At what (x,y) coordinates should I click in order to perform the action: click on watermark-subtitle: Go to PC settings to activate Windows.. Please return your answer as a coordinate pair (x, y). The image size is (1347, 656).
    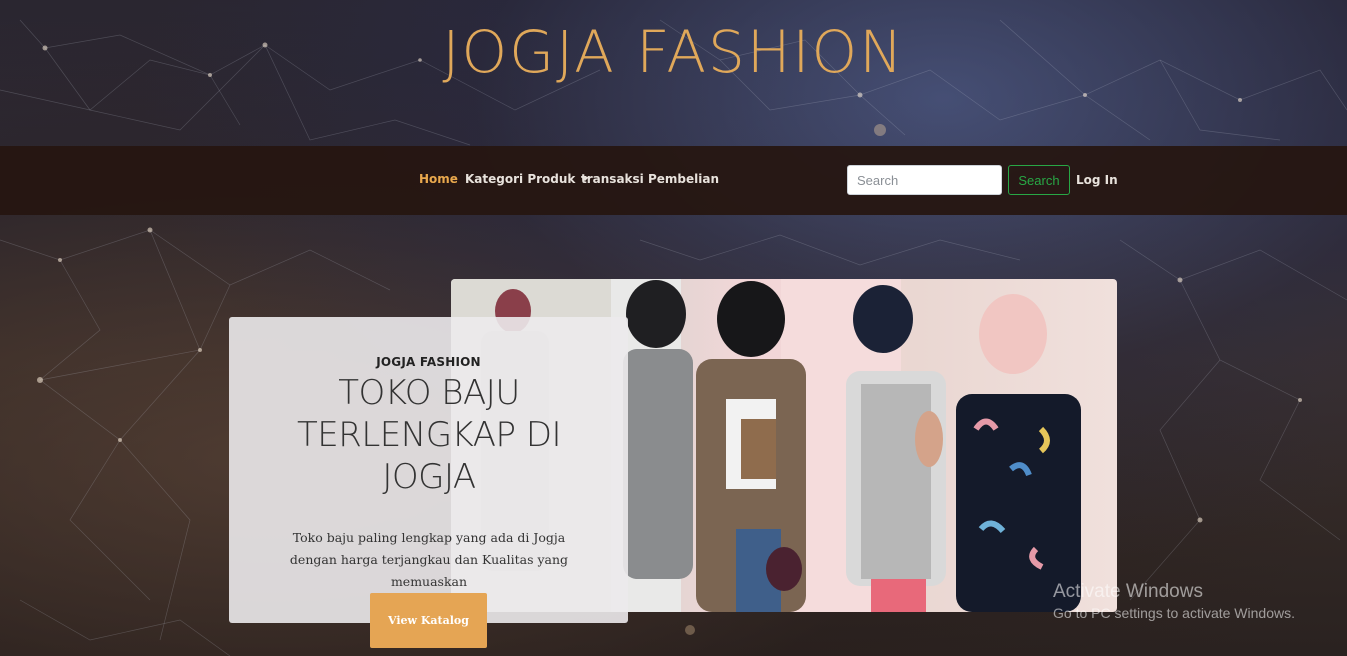
    Looking at the image, I should click on (1174, 613).